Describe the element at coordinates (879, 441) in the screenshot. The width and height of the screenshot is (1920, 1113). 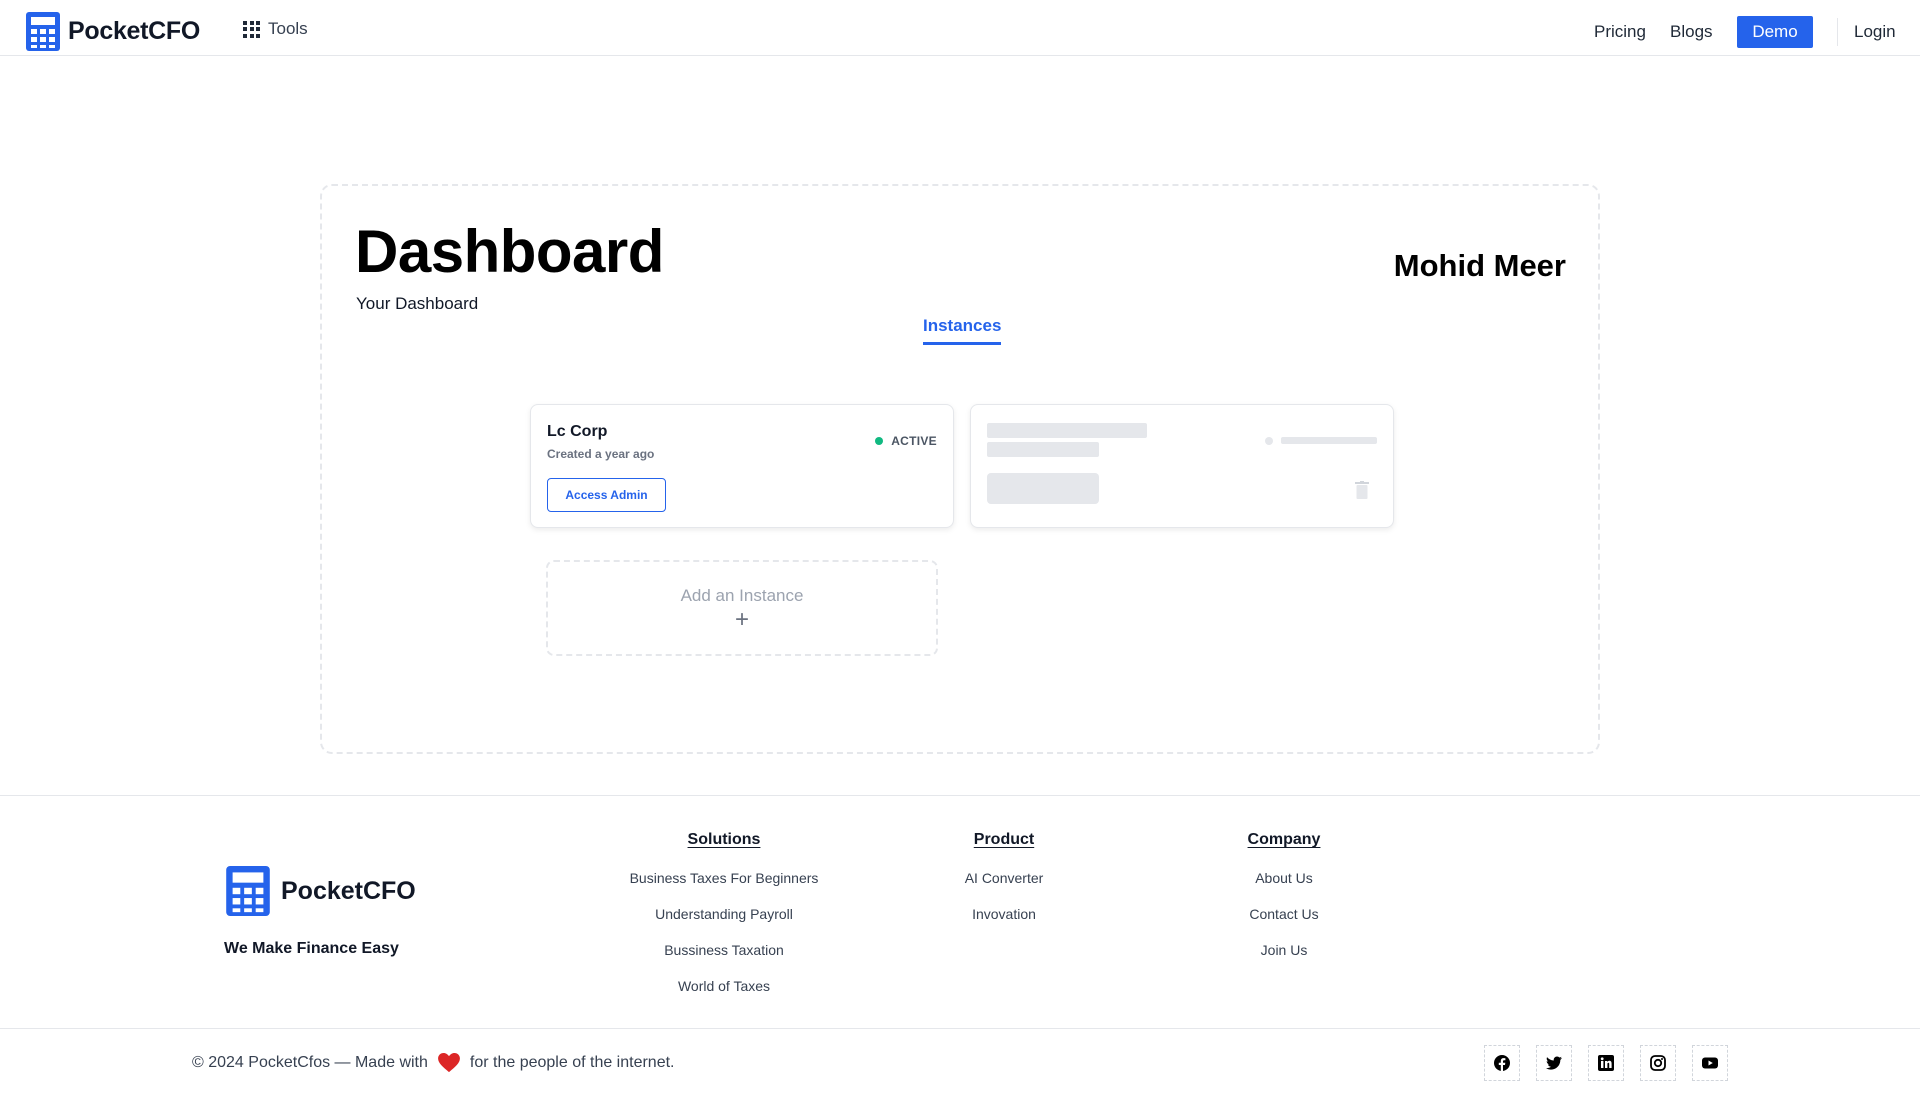
I see `status-dot-icon` at that location.